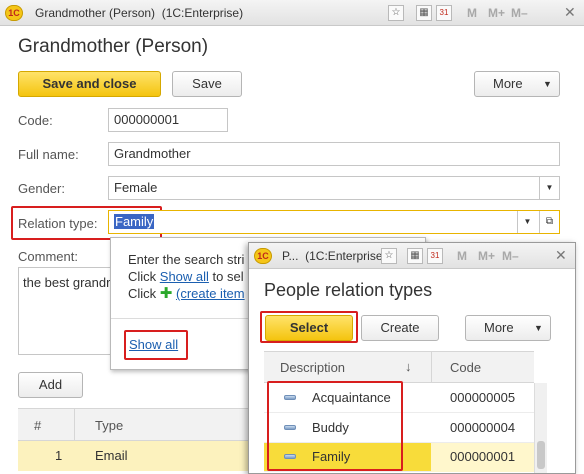 The width and height of the screenshot is (584, 474). I want to click on comment-label: Comment:, so click(48, 256).